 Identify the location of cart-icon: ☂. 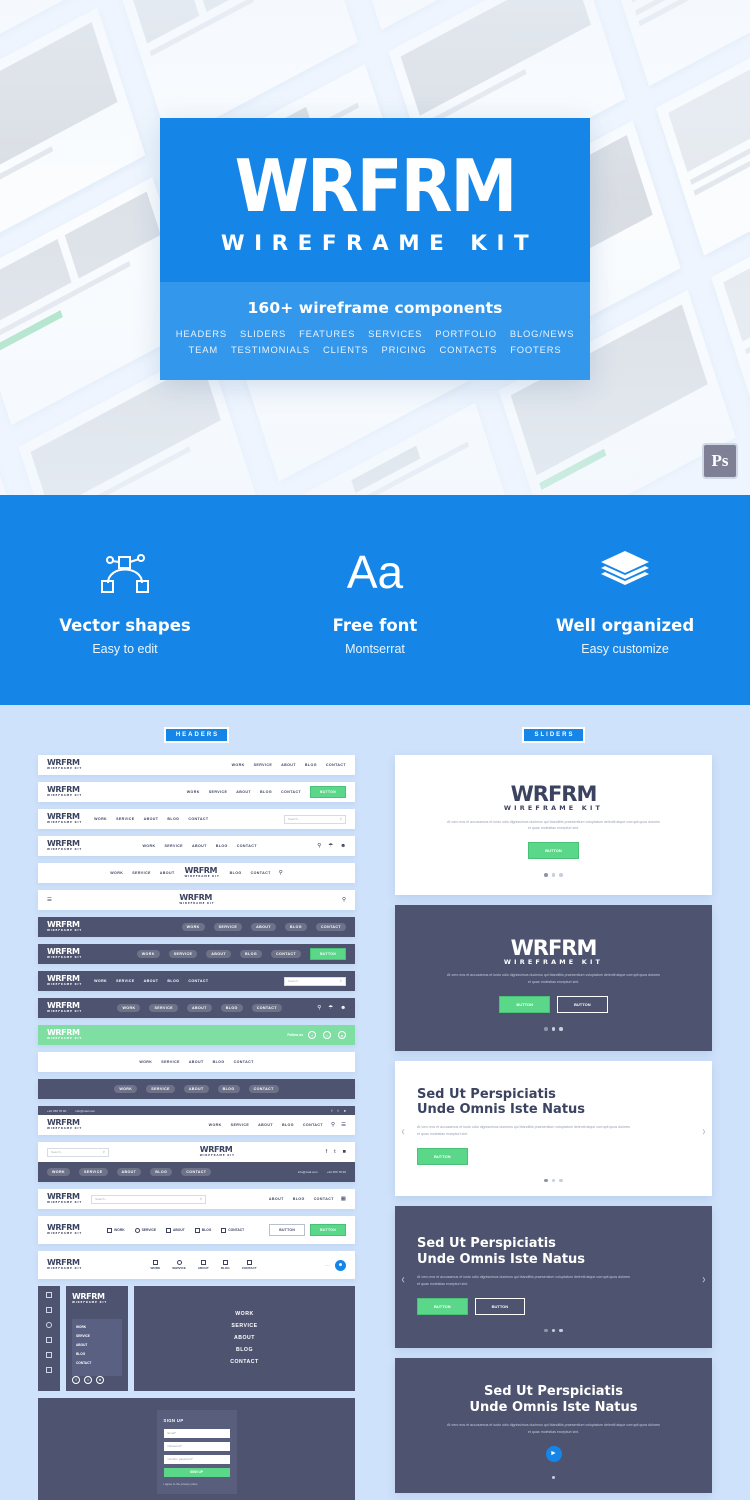
(330, 1008).